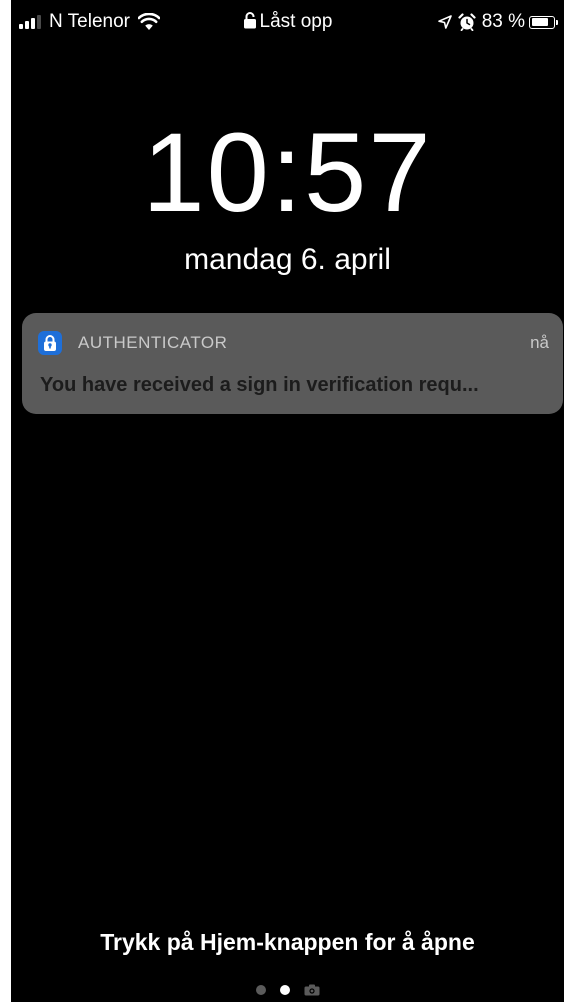  I want to click on page-indicator, so click(287, 990).